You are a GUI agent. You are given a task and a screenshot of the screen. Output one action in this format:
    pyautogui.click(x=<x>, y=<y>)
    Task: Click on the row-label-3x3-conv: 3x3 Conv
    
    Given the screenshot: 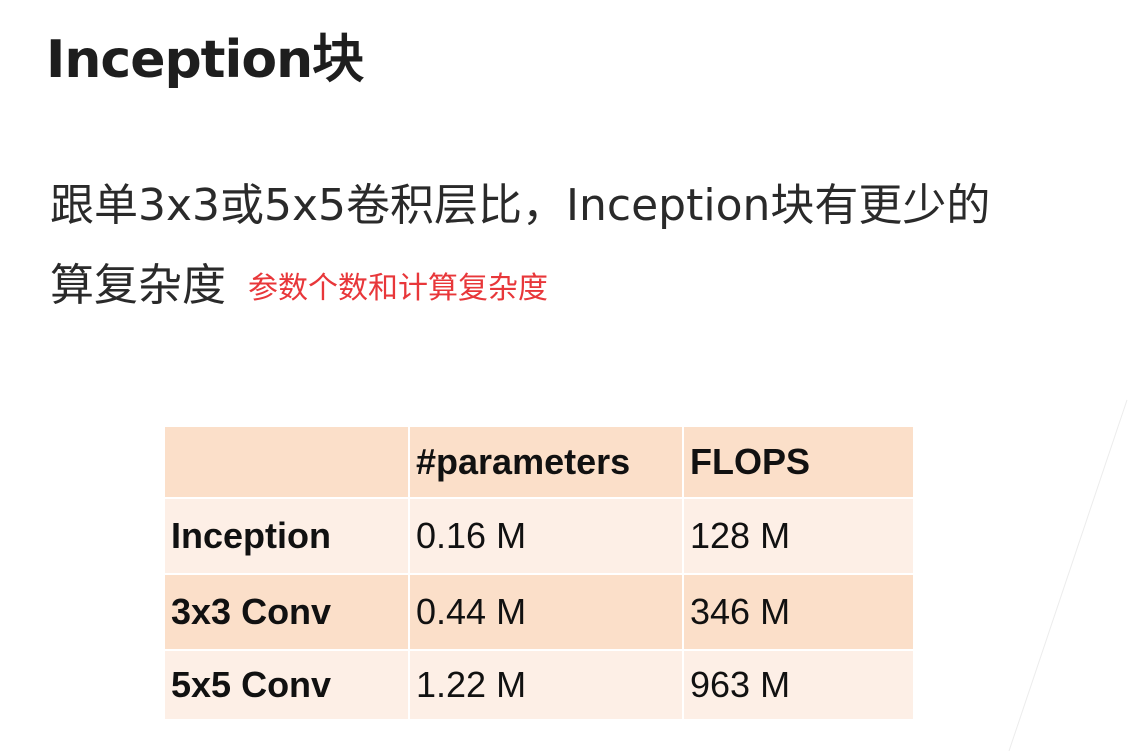 What is the action you would take?
    pyautogui.click(x=286, y=612)
    